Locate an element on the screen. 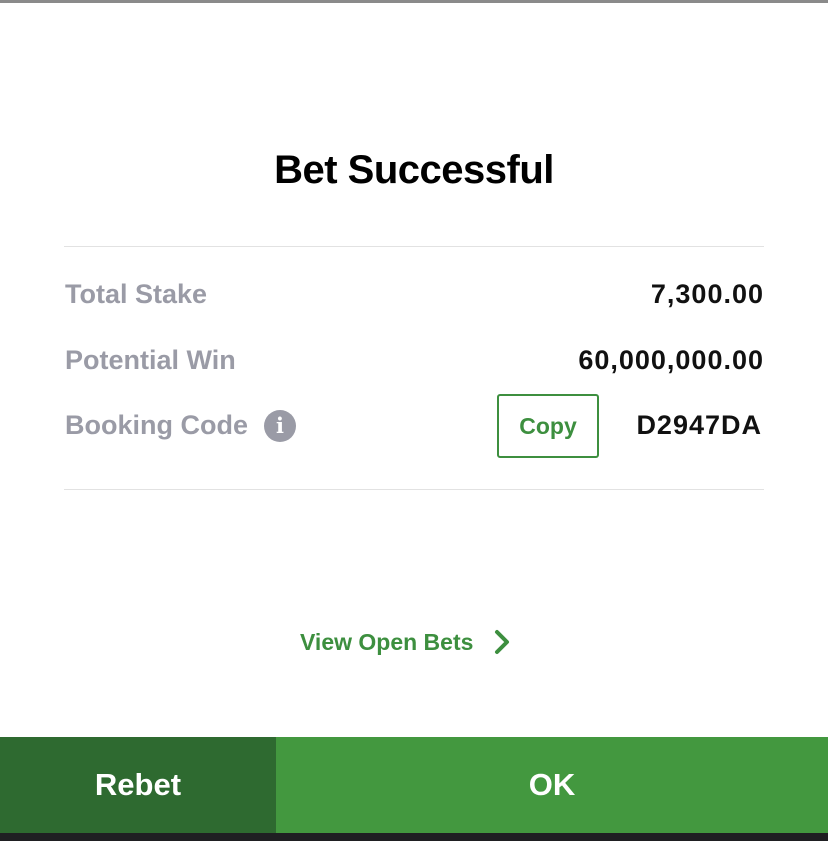  ok-button: OK is located at coordinates (552, 785).